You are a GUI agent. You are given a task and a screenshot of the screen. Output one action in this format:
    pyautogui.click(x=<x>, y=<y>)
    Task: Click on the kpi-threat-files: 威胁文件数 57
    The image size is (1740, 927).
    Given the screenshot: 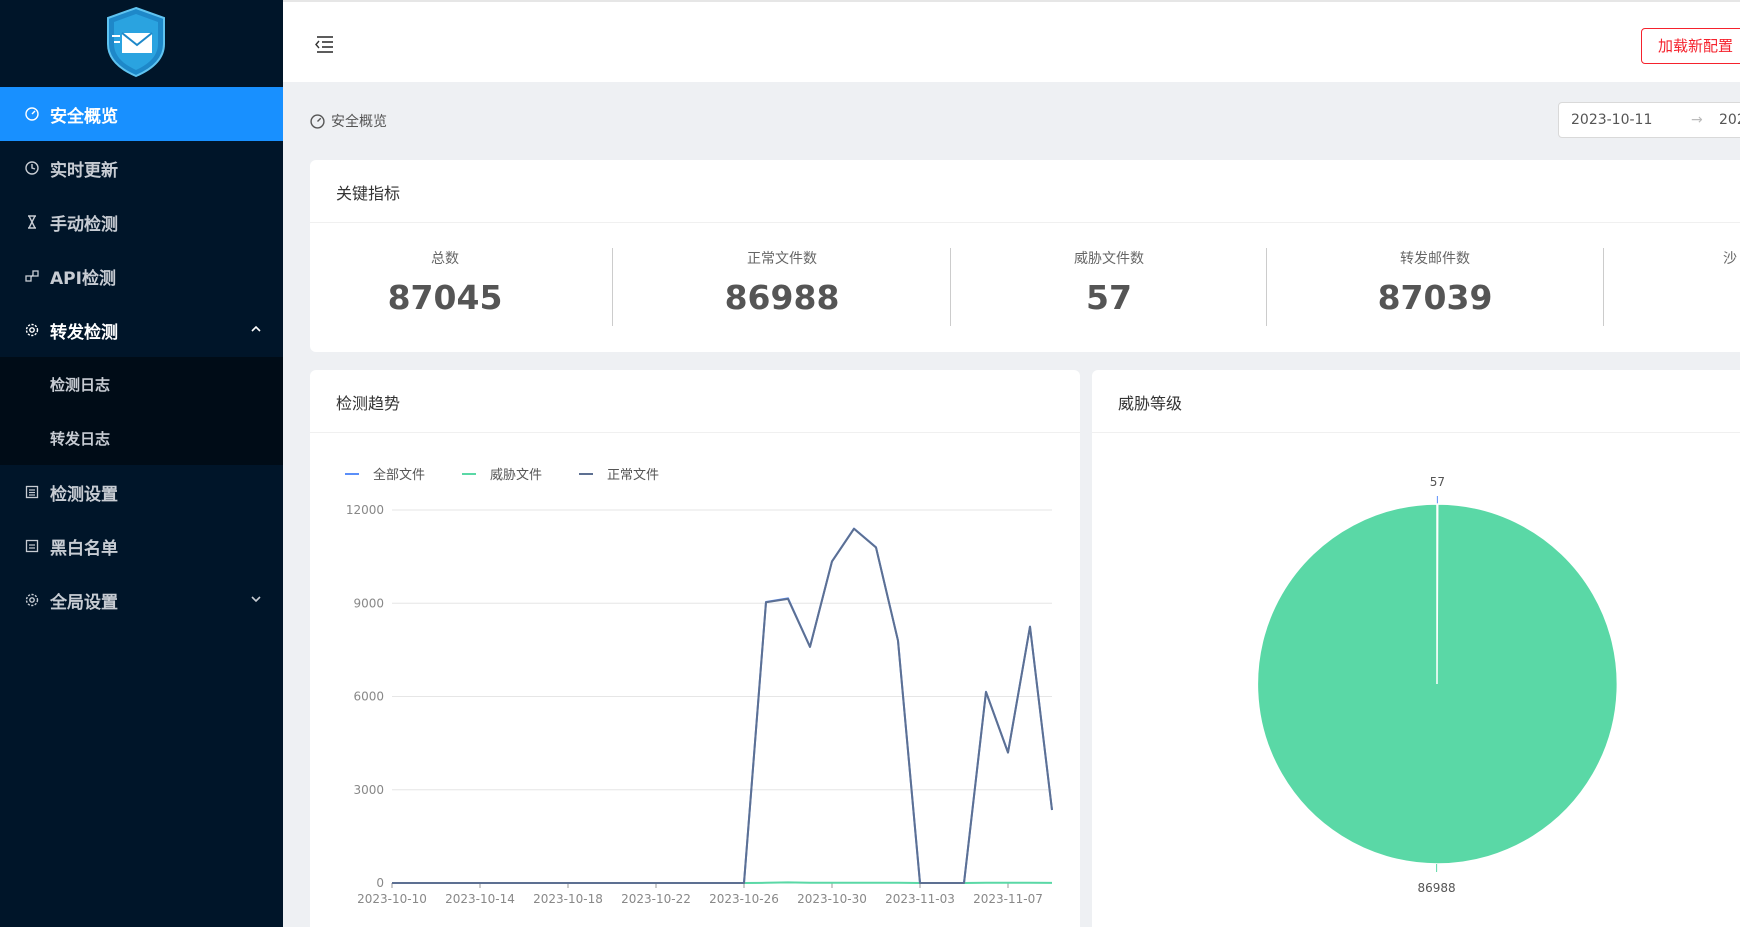 What is the action you would take?
    pyautogui.click(x=1109, y=282)
    